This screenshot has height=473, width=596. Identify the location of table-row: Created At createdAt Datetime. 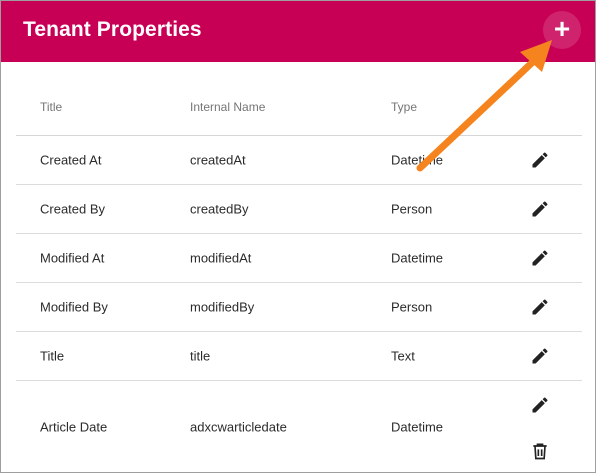
(299, 160).